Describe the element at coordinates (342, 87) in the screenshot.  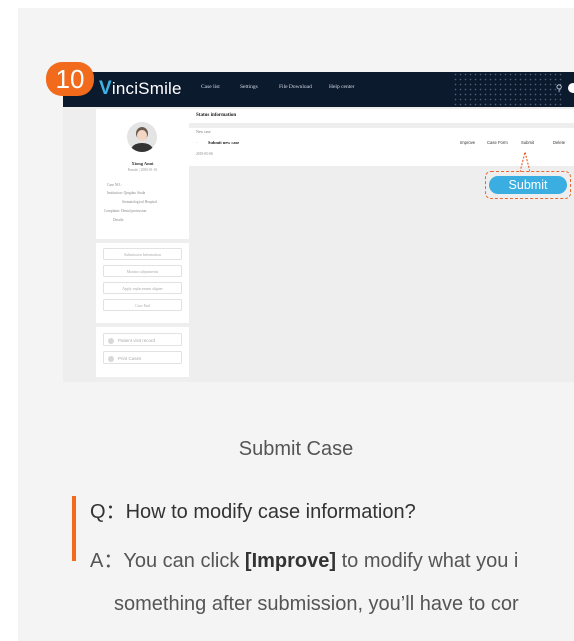
I see `nav-help-center: Help center` at that location.